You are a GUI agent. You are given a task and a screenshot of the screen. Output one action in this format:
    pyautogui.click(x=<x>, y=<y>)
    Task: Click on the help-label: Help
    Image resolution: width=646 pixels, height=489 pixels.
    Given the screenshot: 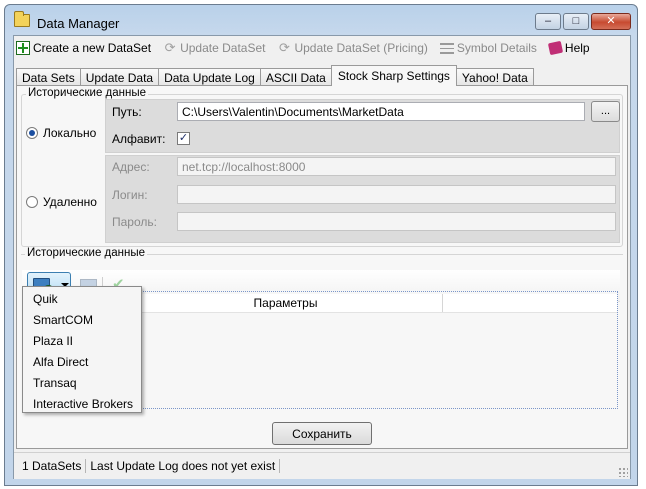 What is the action you would take?
    pyautogui.click(x=577, y=48)
    